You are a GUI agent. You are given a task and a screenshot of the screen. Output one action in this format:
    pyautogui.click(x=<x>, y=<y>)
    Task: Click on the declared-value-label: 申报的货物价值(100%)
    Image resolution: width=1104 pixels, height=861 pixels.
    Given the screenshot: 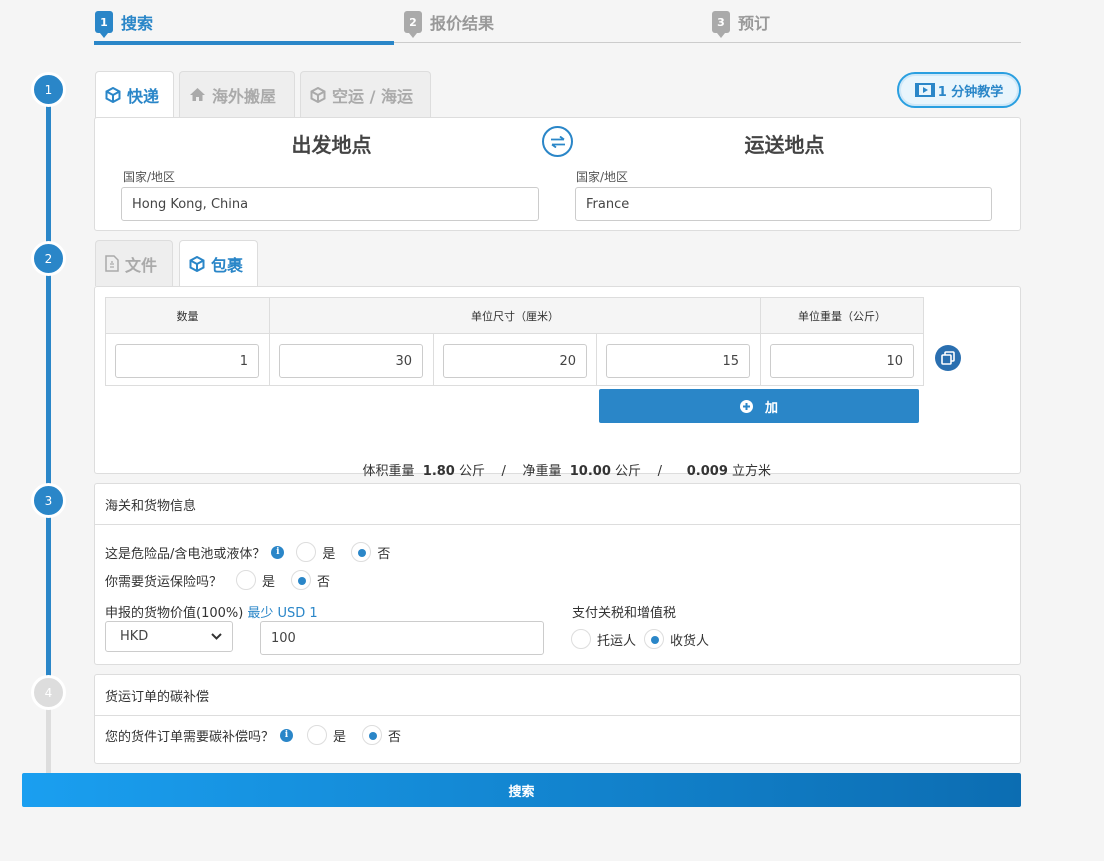 What is the action you would take?
    pyautogui.click(x=174, y=613)
    